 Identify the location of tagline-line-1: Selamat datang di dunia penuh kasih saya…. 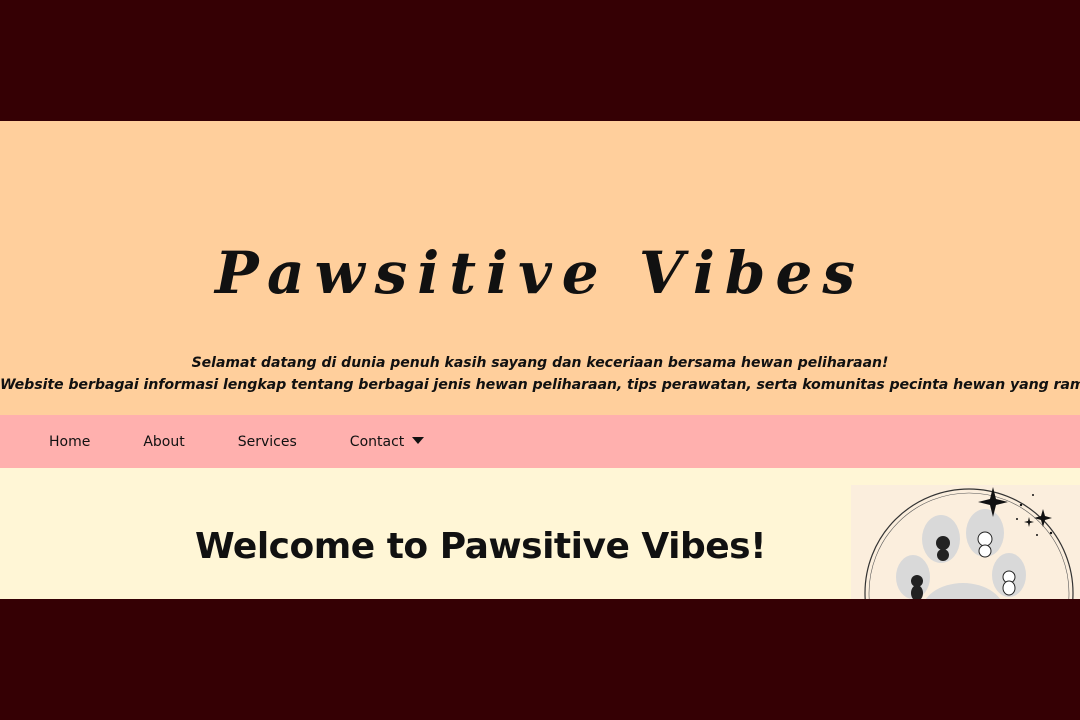
(540, 363).